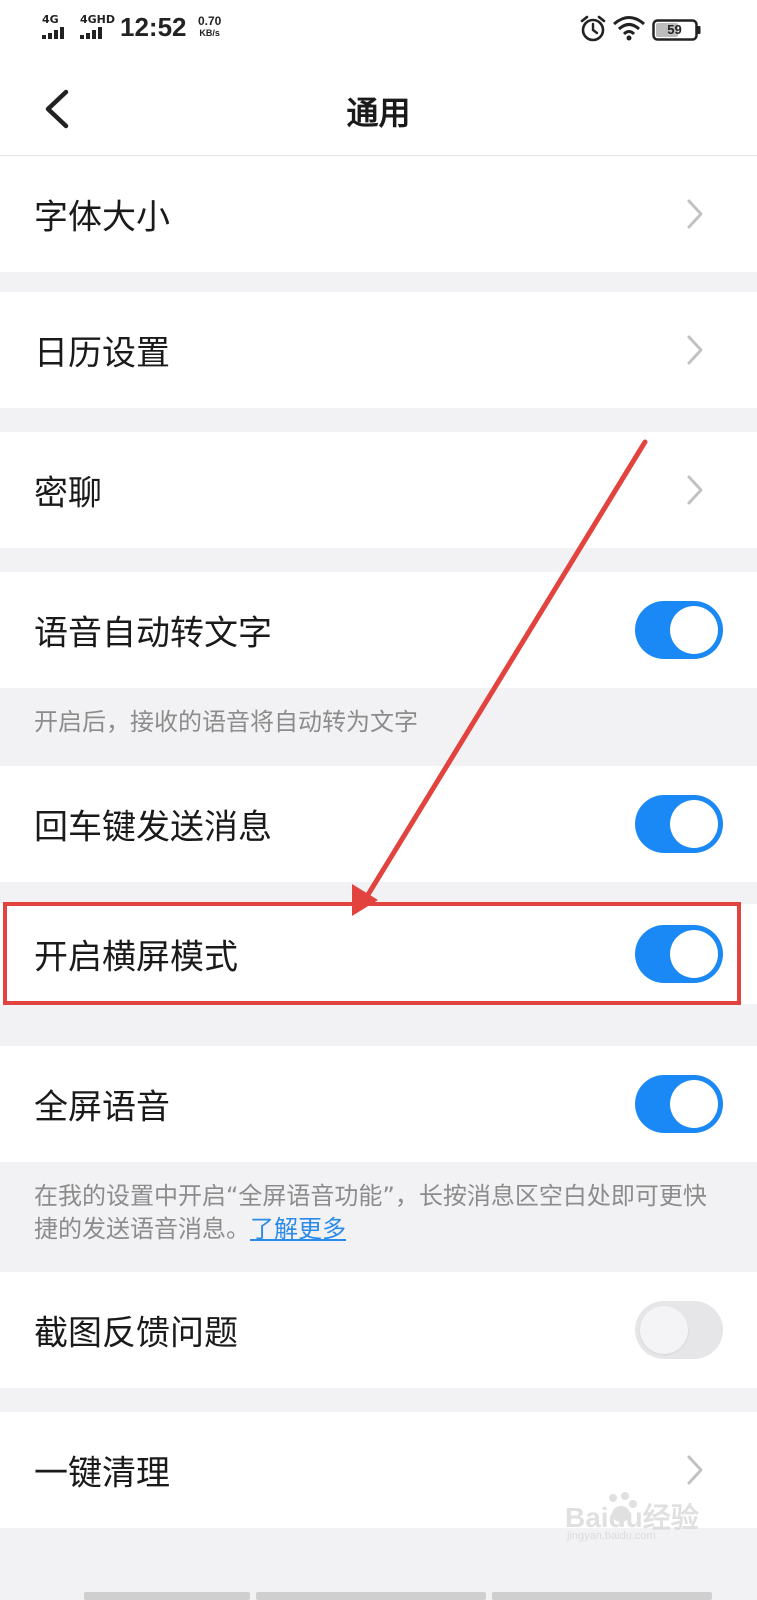 The width and height of the screenshot is (757, 1600). What do you see at coordinates (370, 1212) in the screenshot?
I see `fullscreen-voice-hint-text: 在我的设置中开启“全屏语音功能”，长按消息区空白处即可更快捷的发送语音消息。` at bounding box center [370, 1212].